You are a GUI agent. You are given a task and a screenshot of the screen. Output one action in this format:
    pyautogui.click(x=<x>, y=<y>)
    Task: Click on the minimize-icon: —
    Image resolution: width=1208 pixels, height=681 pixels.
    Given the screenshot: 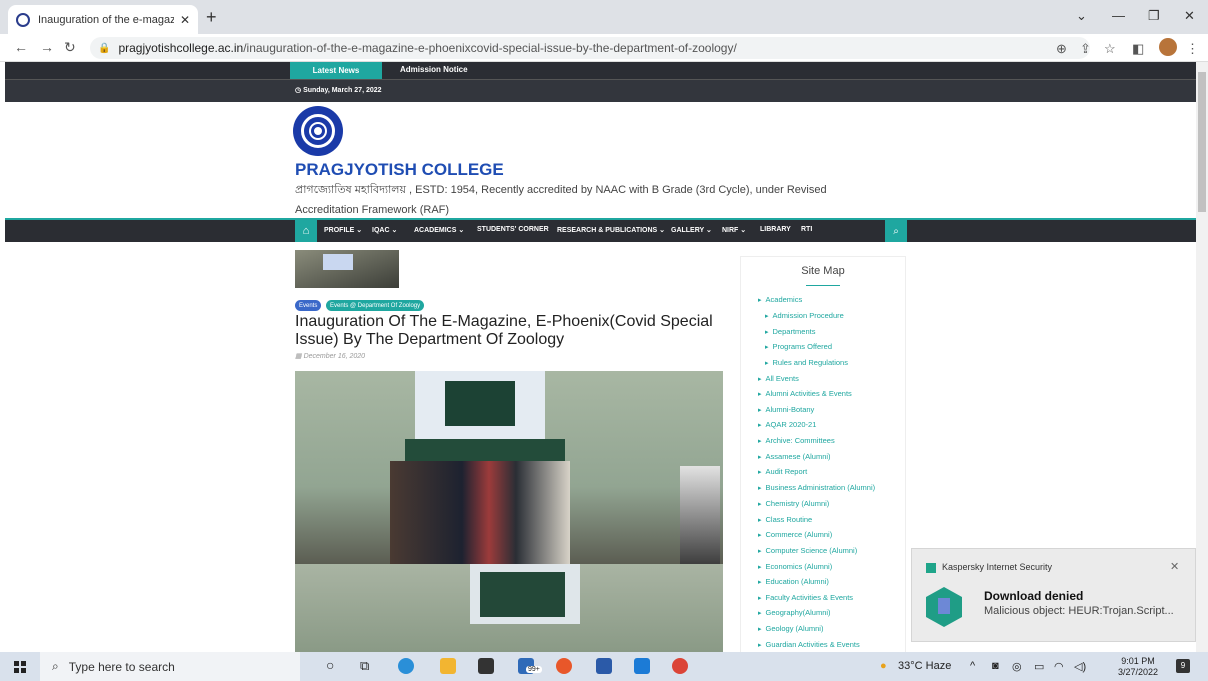 What is the action you would take?
    pyautogui.click(x=1118, y=15)
    